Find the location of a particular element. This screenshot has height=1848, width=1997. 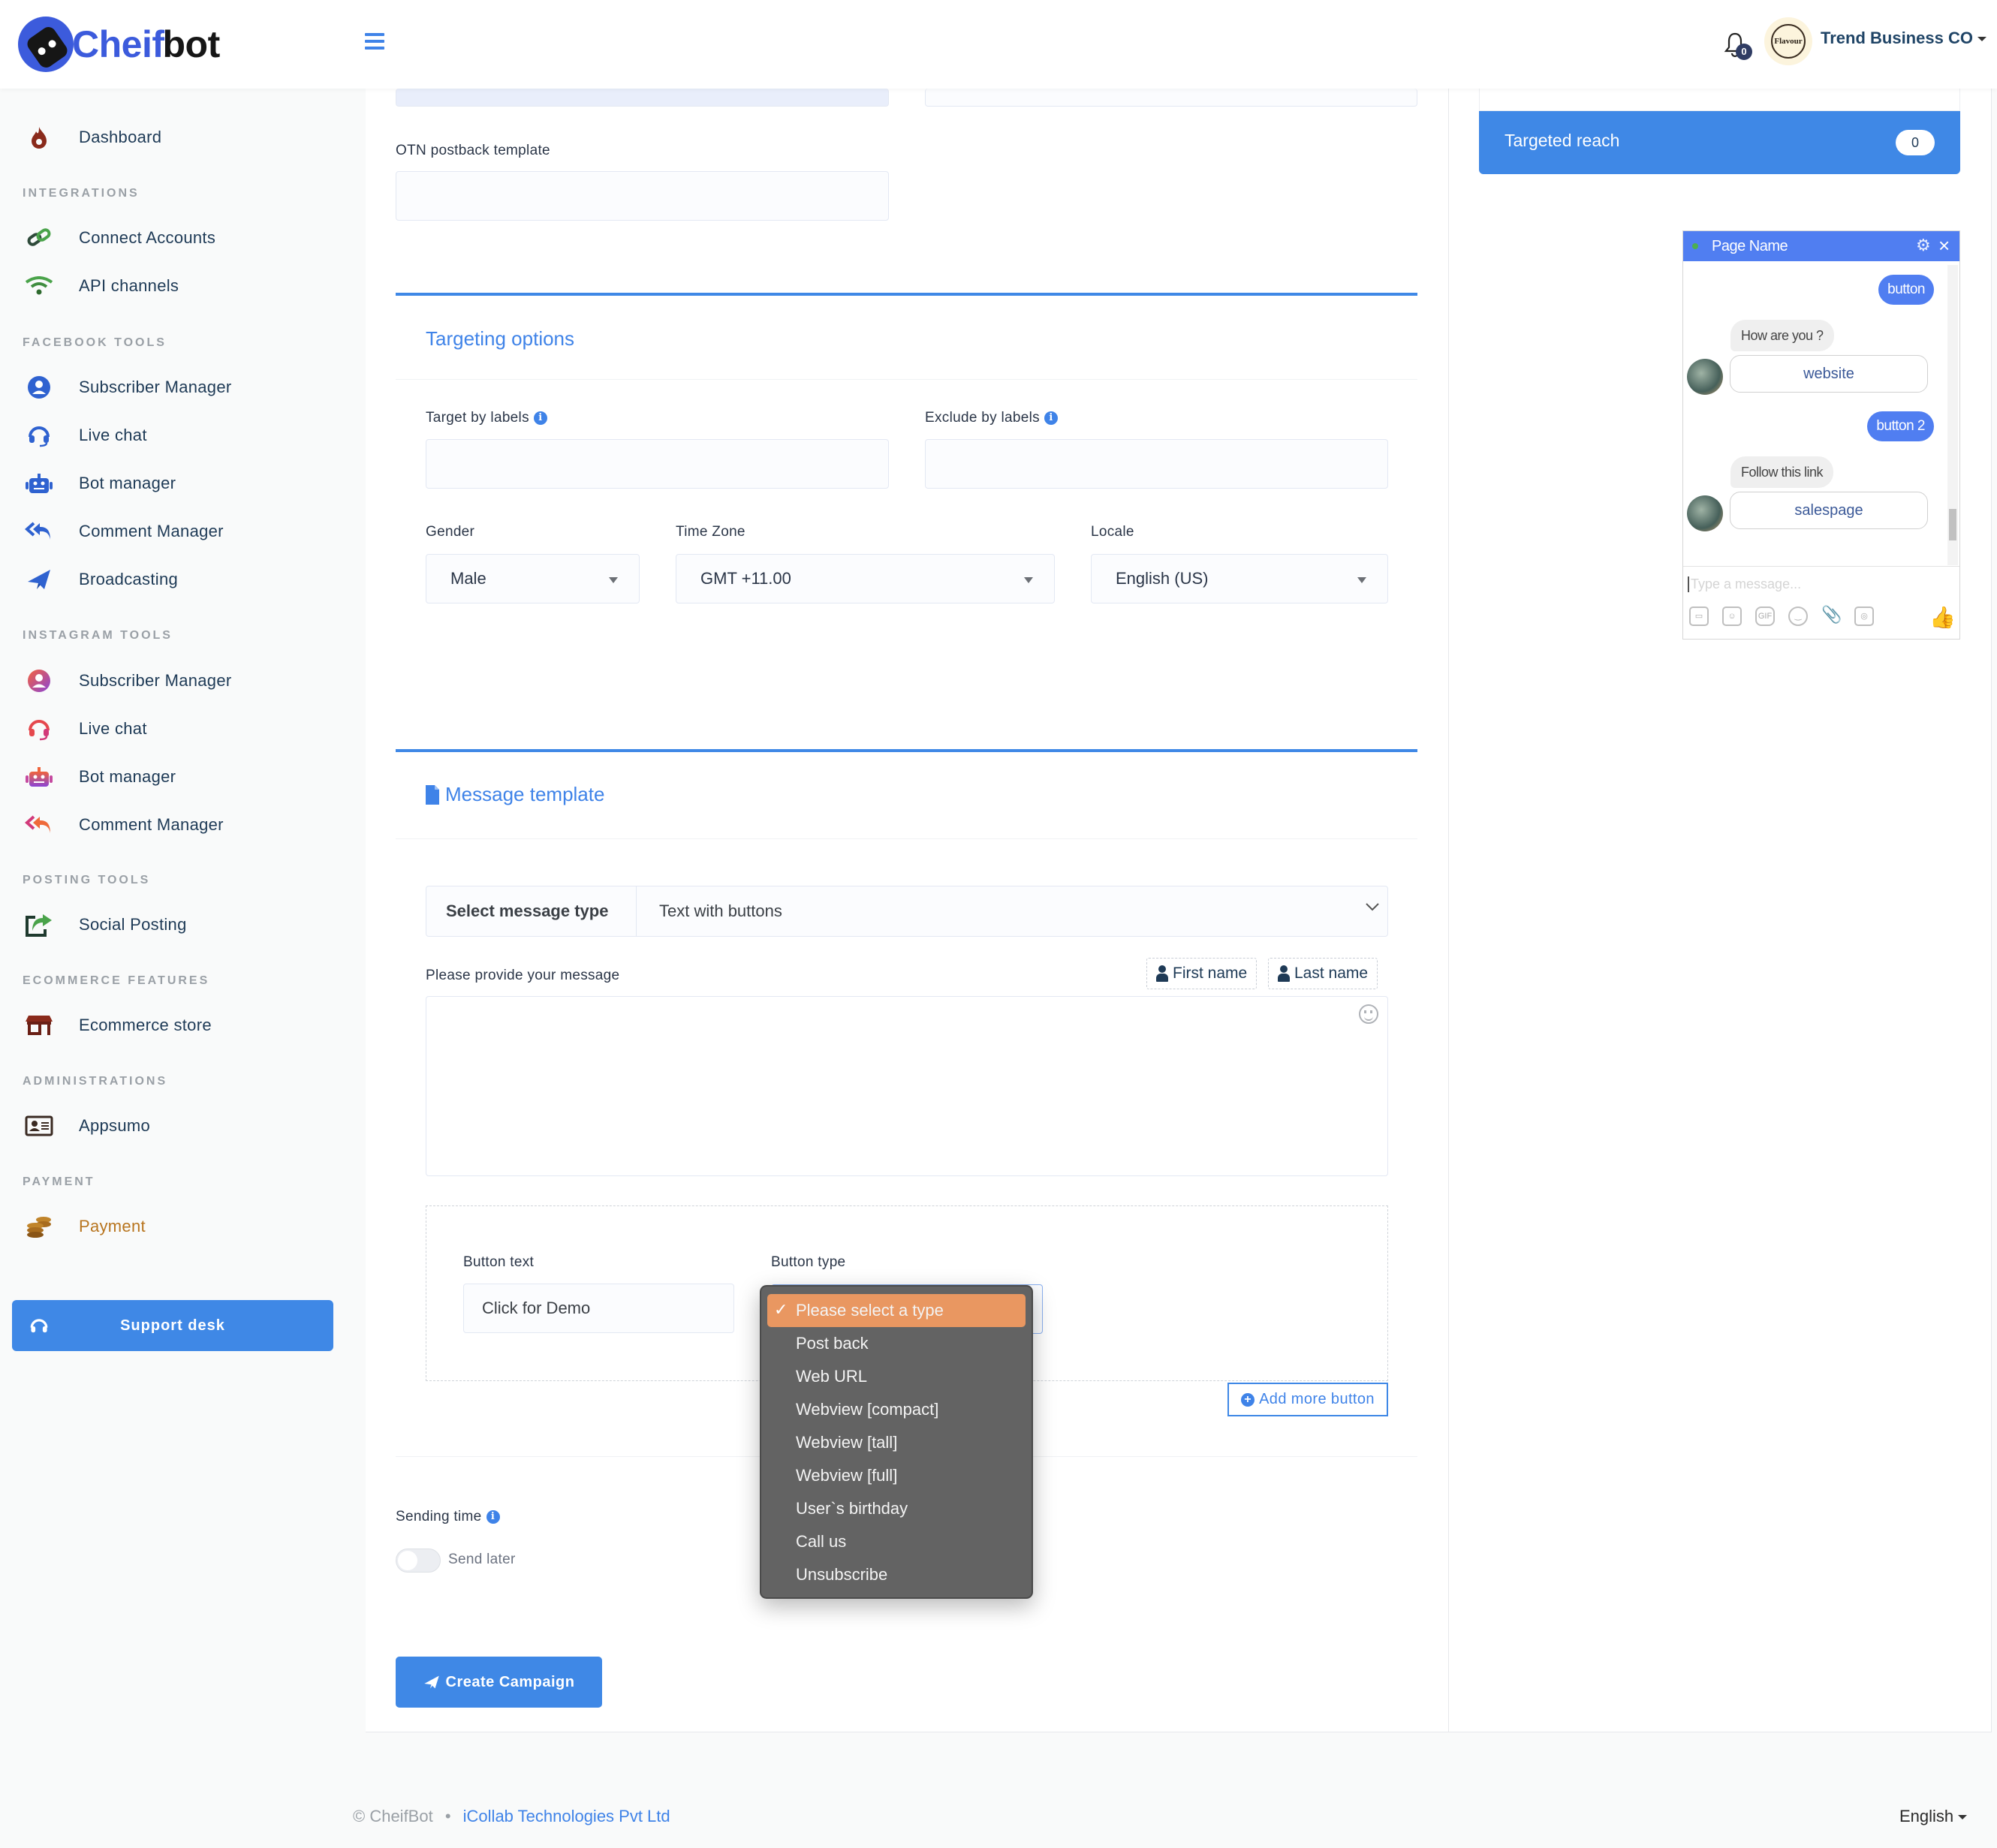

create-campaign-label: Create Campaign is located at coordinates (510, 1681).